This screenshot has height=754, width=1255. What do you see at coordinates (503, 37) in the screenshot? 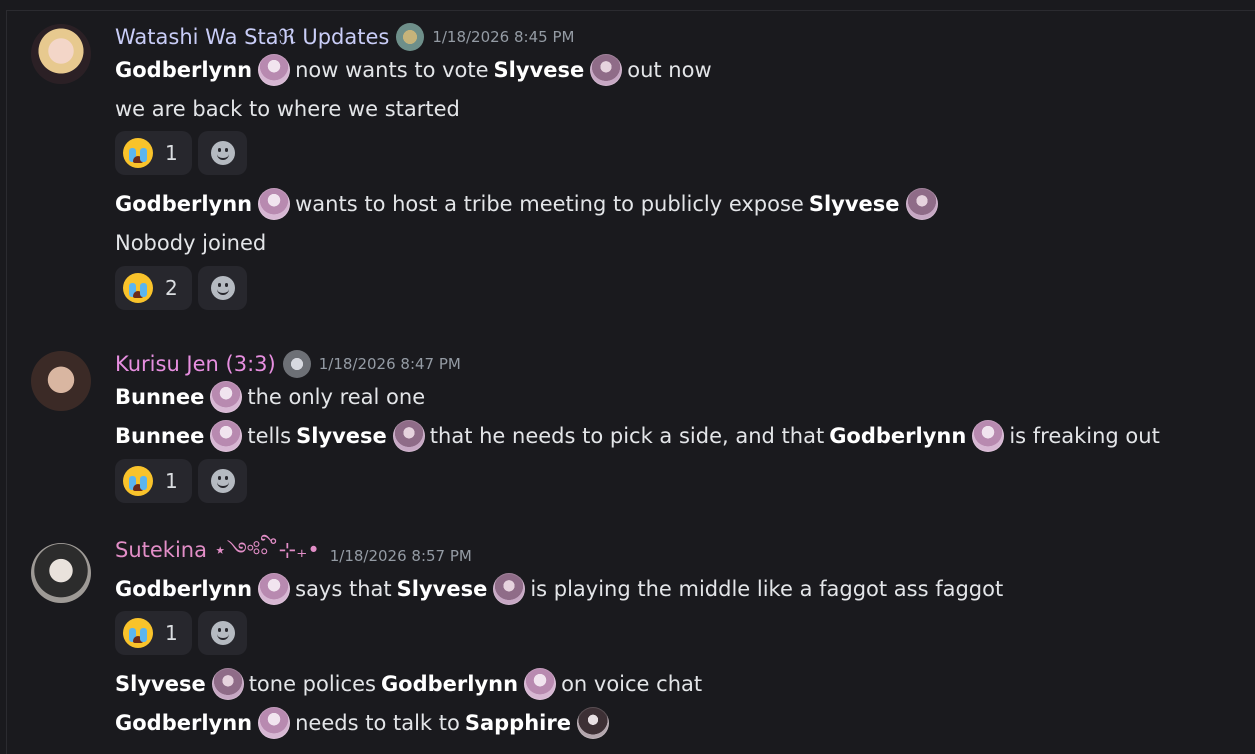
I see `timestamp: 1/18/2026 8:45 PM` at bounding box center [503, 37].